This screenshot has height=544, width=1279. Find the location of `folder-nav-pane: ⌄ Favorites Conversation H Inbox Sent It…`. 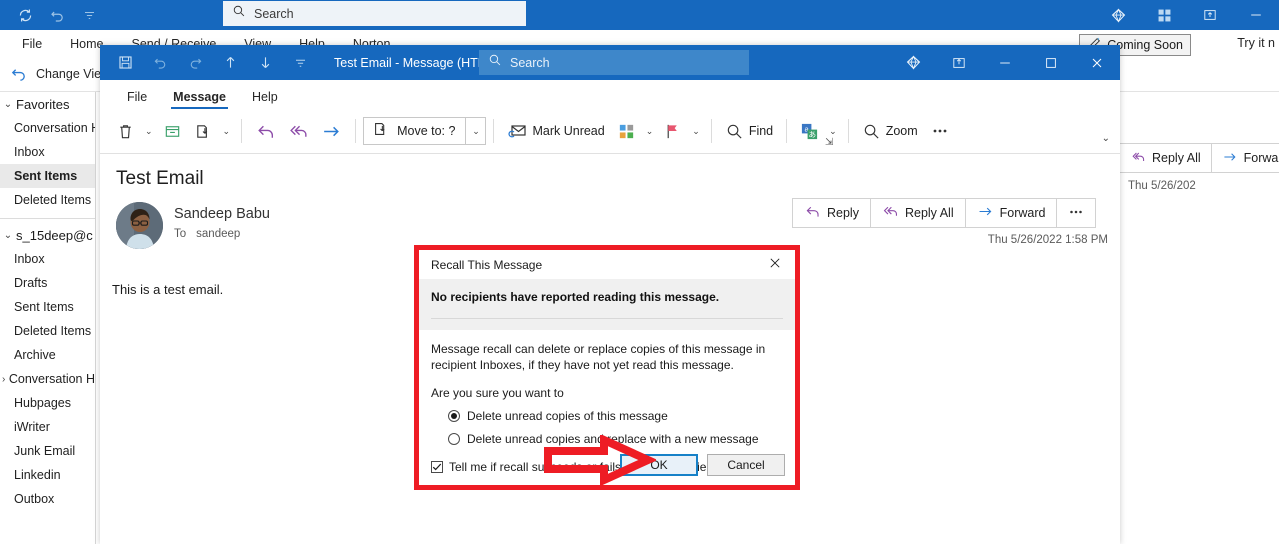

folder-nav-pane: ⌄ Favorites Conversation H Inbox Sent It… is located at coordinates (48, 318).